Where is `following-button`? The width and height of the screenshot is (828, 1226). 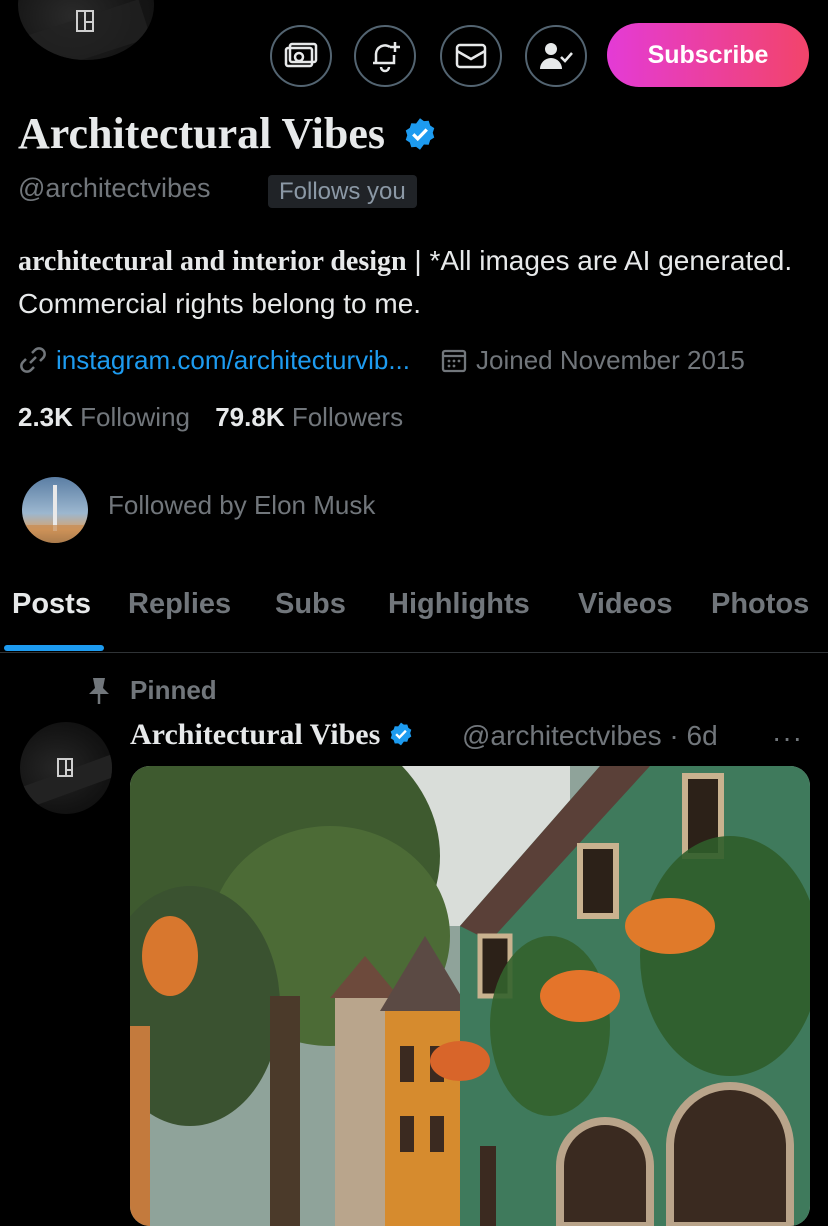
following-button is located at coordinates (556, 56).